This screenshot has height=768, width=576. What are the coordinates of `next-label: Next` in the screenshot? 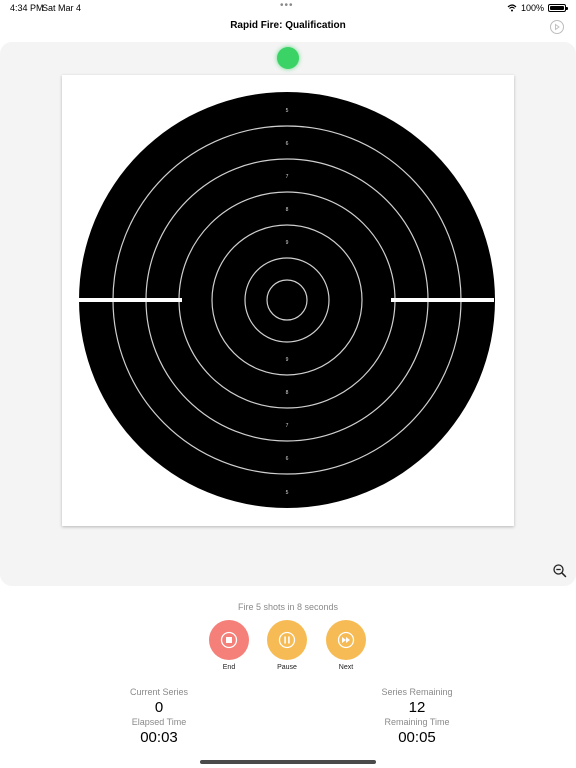 It's located at (346, 667).